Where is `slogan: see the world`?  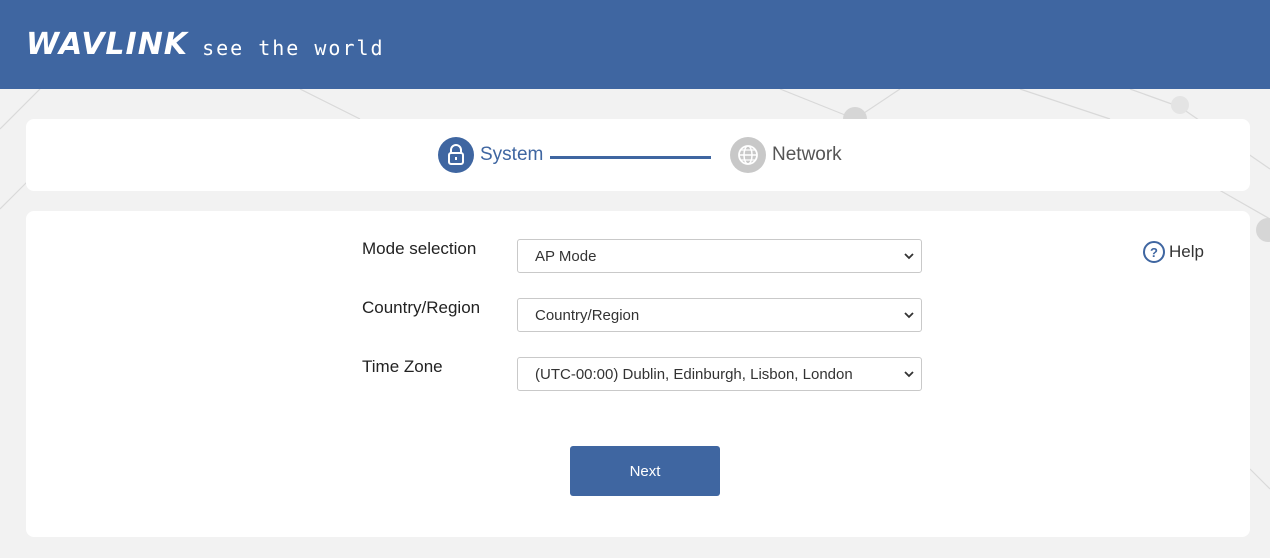 slogan: see the world is located at coordinates (293, 48).